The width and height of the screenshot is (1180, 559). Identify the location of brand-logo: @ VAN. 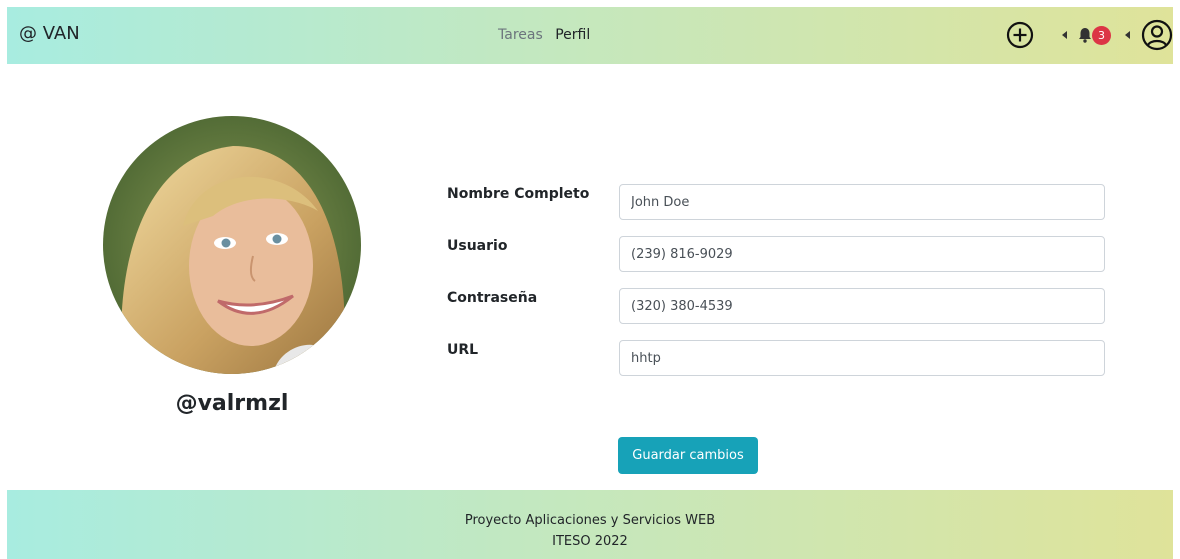
(49, 33).